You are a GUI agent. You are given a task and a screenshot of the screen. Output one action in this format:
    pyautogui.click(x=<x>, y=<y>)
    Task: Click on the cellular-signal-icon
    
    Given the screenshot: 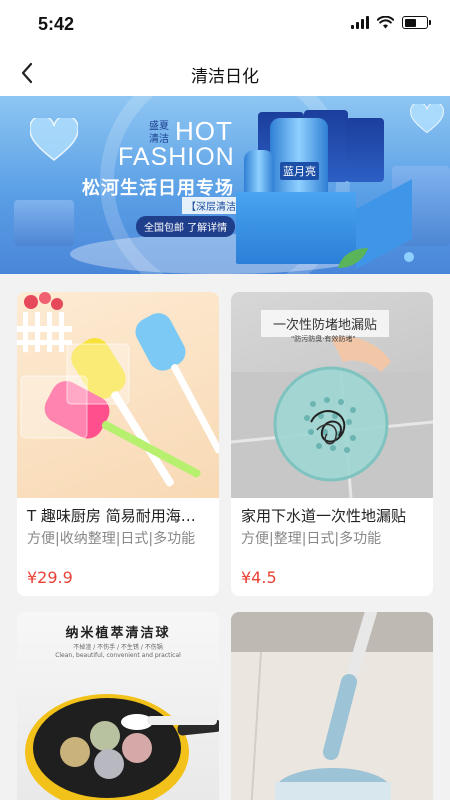 What is the action you would take?
    pyautogui.click(x=360, y=22)
    